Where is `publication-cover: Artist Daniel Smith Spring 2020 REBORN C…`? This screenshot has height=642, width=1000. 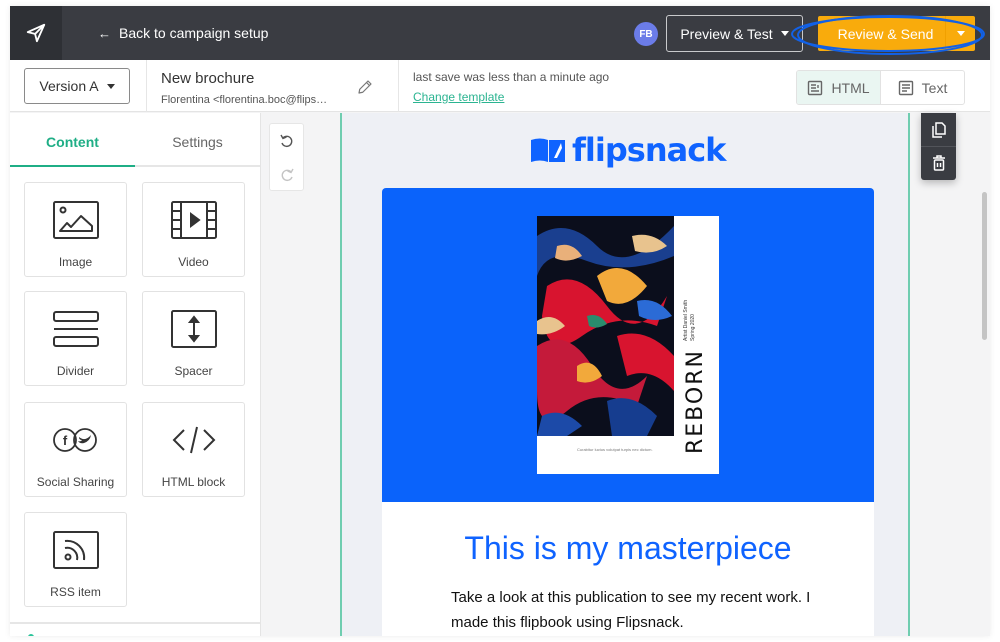
publication-cover: Artist Daniel Smith Spring 2020 REBORN C… is located at coordinates (628, 345).